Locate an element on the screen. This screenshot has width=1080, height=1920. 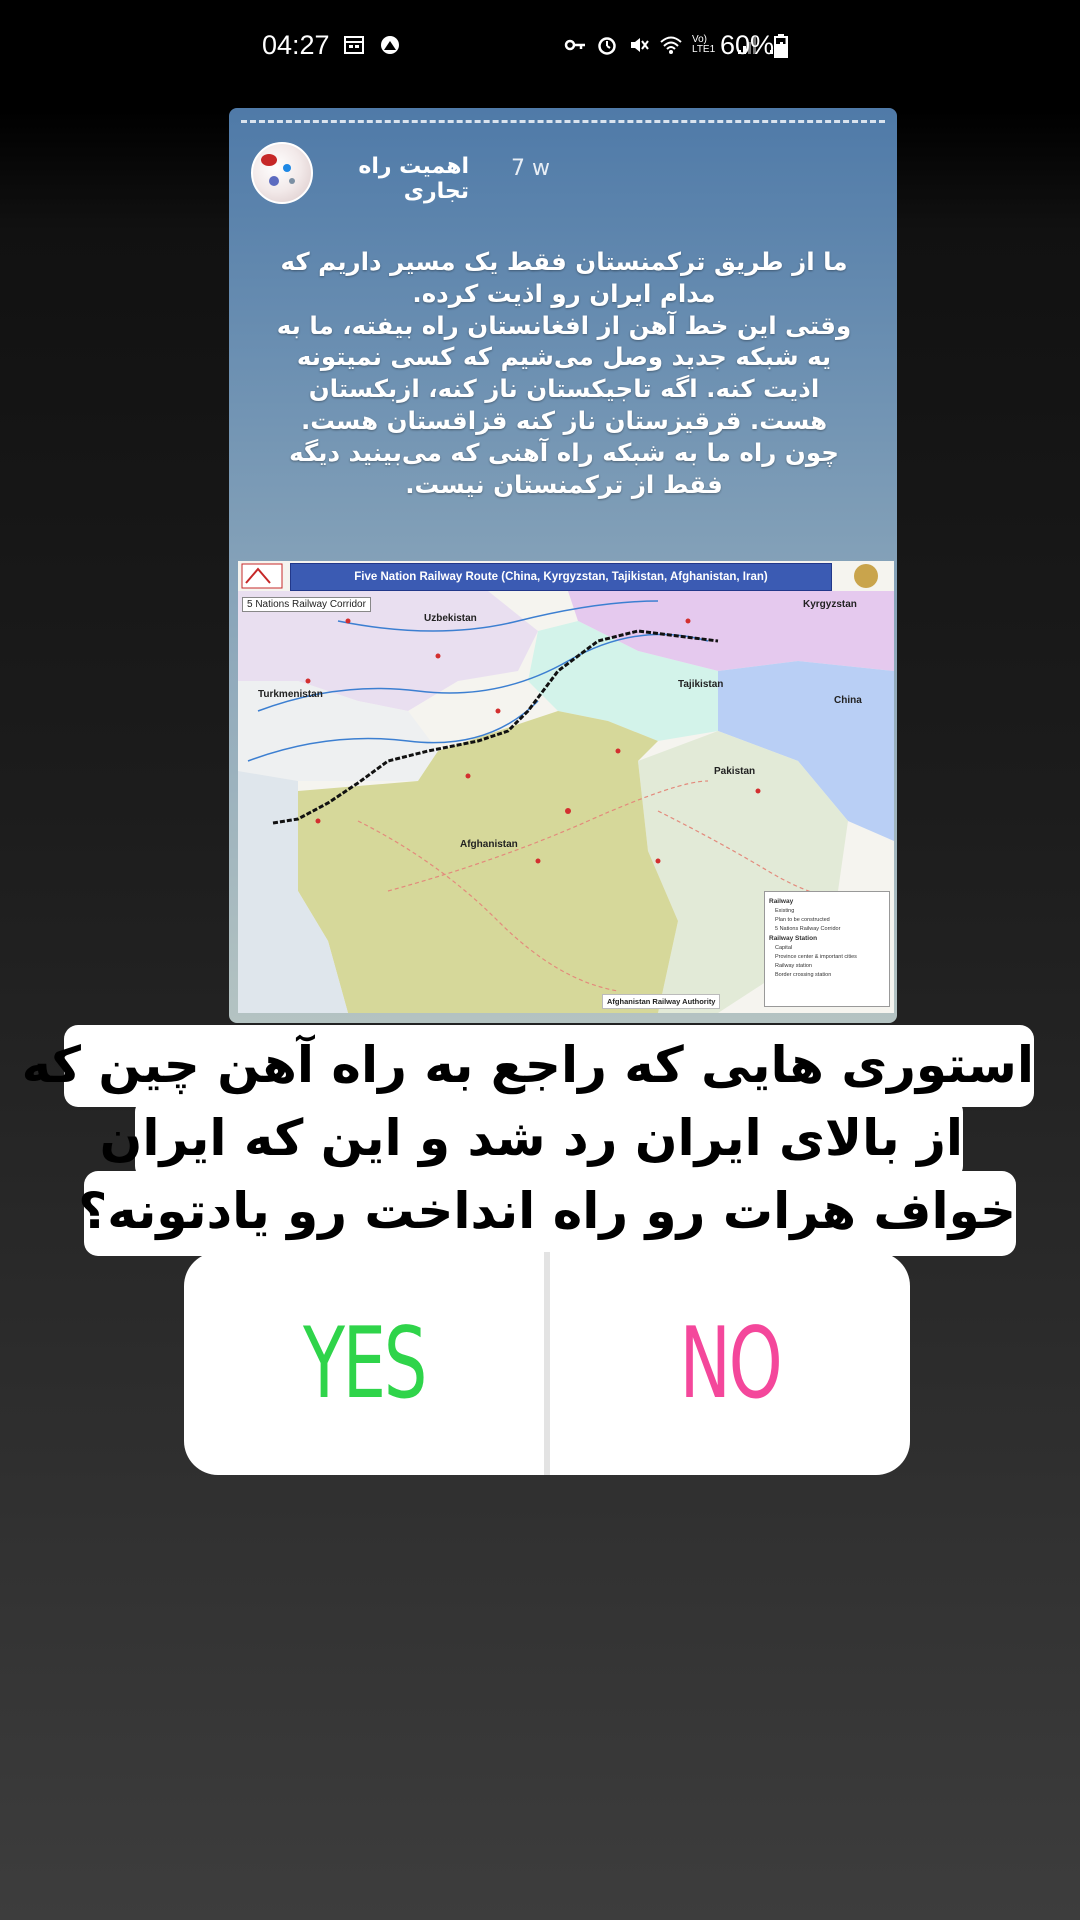
caption-line: هست. قرقیزستان ناز کنه قزاقستان هست. is located at coordinates (564, 420).